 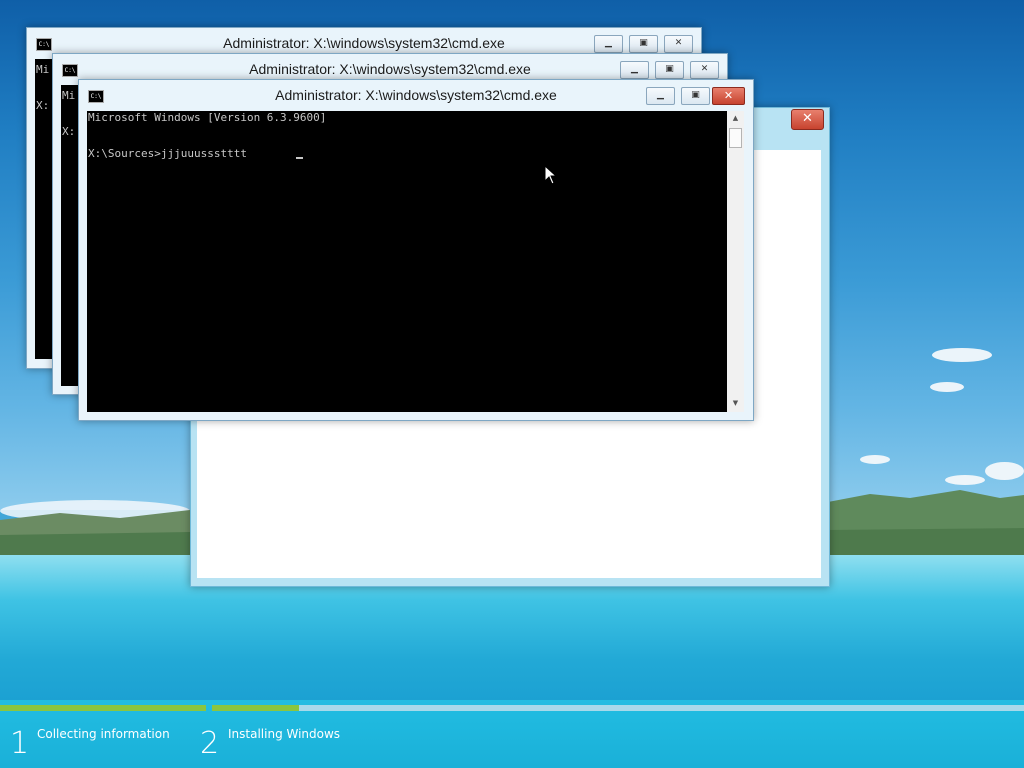 I want to click on step-2-number: 2, so click(x=210, y=743).